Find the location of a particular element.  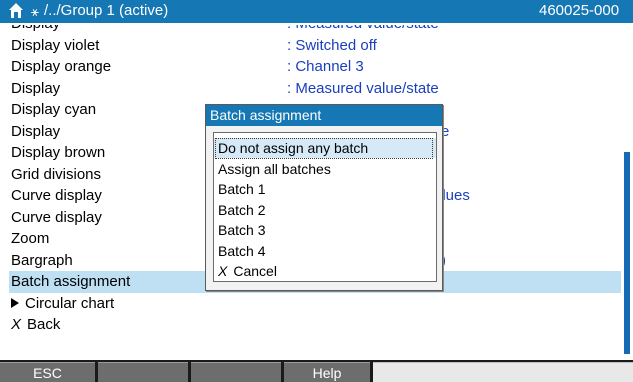

list-item: Circular chart is located at coordinates (315, 304).